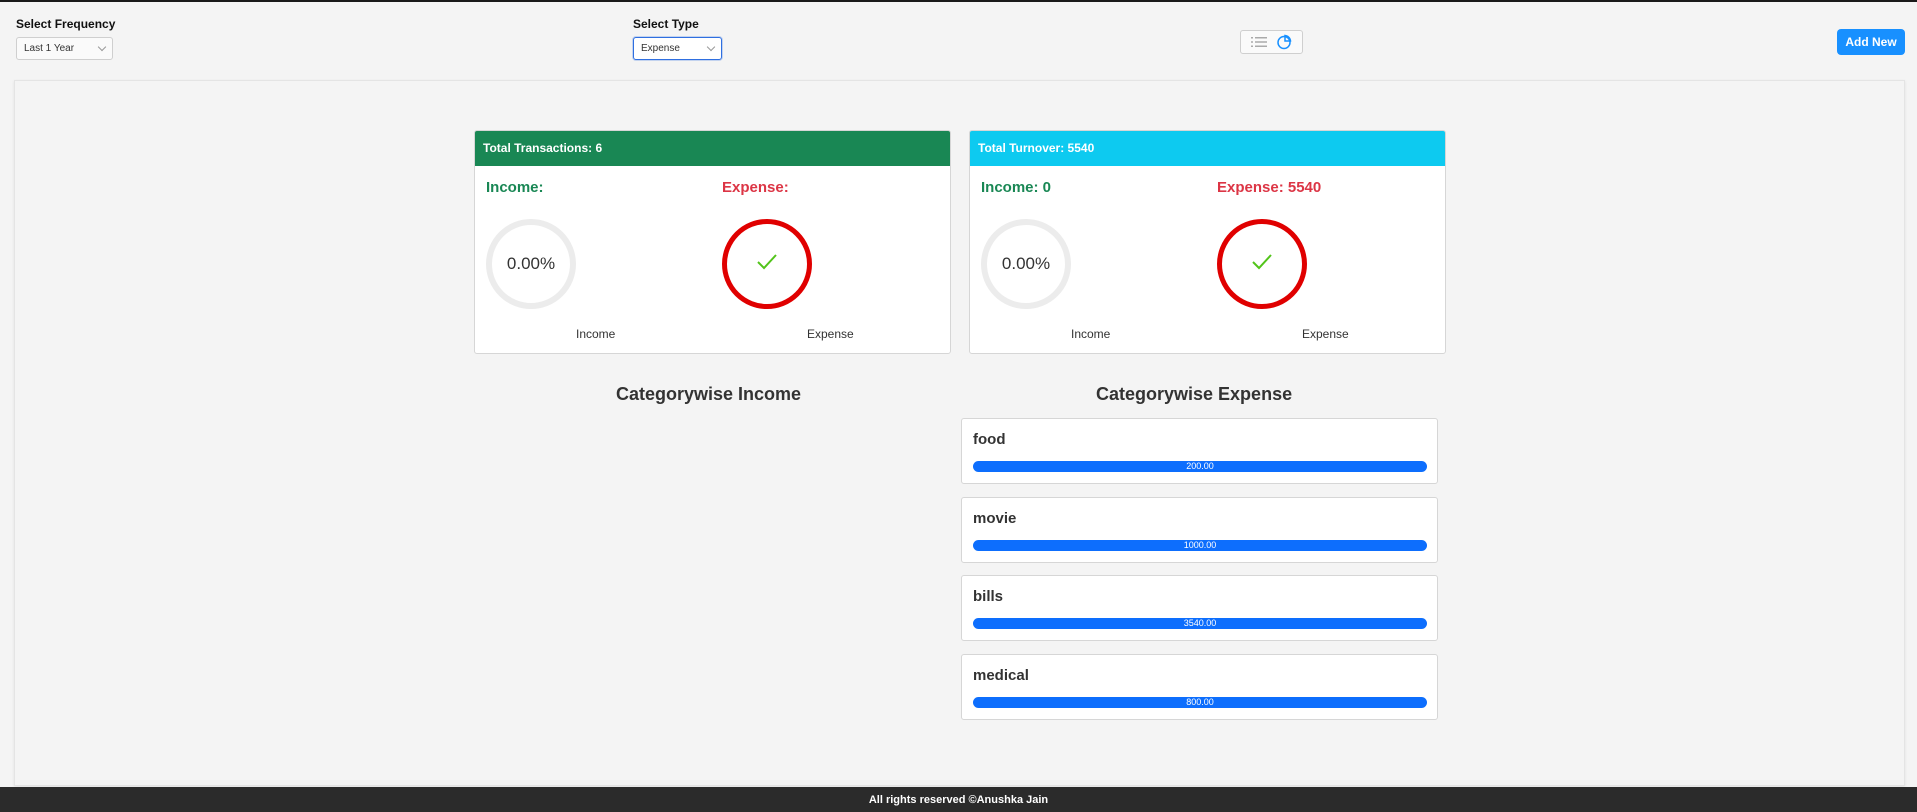 Image resolution: width=1917 pixels, height=812 pixels. Describe the element at coordinates (1331, 260) in the screenshot. I see `turnover-expense-column: Expense: 5540 Expense` at that location.